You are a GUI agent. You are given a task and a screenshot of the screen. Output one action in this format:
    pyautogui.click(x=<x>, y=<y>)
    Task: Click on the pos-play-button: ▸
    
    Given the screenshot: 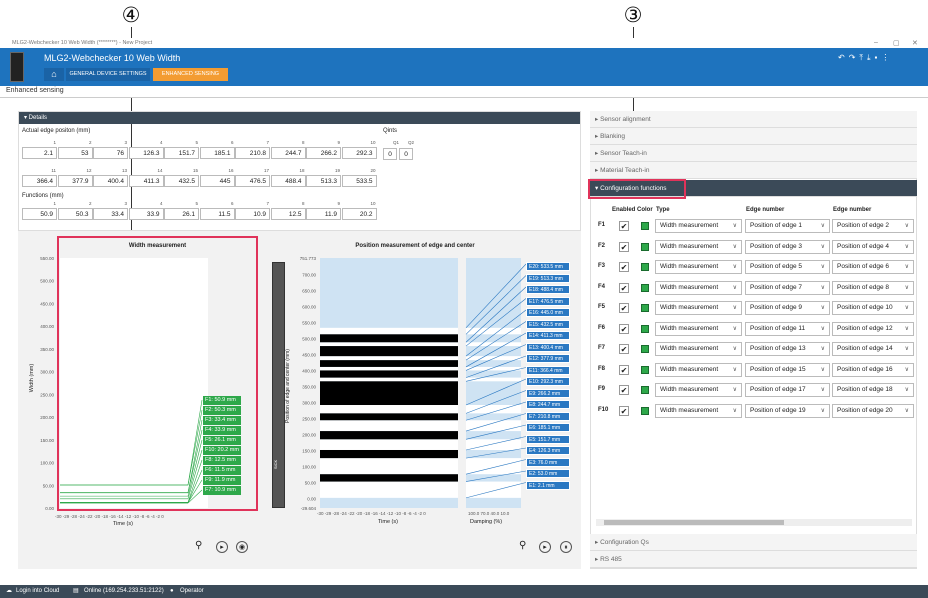 What is the action you would take?
    pyautogui.click(x=545, y=547)
    